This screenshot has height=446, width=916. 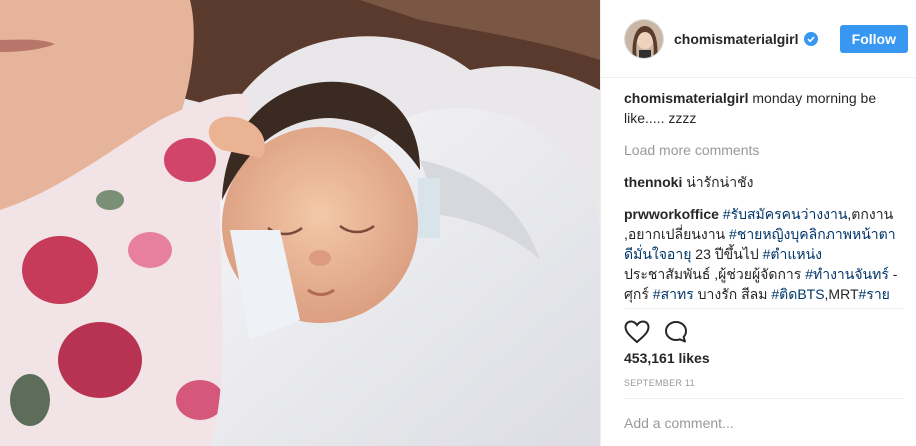 What do you see at coordinates (792, 254) in the screenshot?
I see `hashtag-link: #ตำแหน่ง` at bounding box center [792, 254].